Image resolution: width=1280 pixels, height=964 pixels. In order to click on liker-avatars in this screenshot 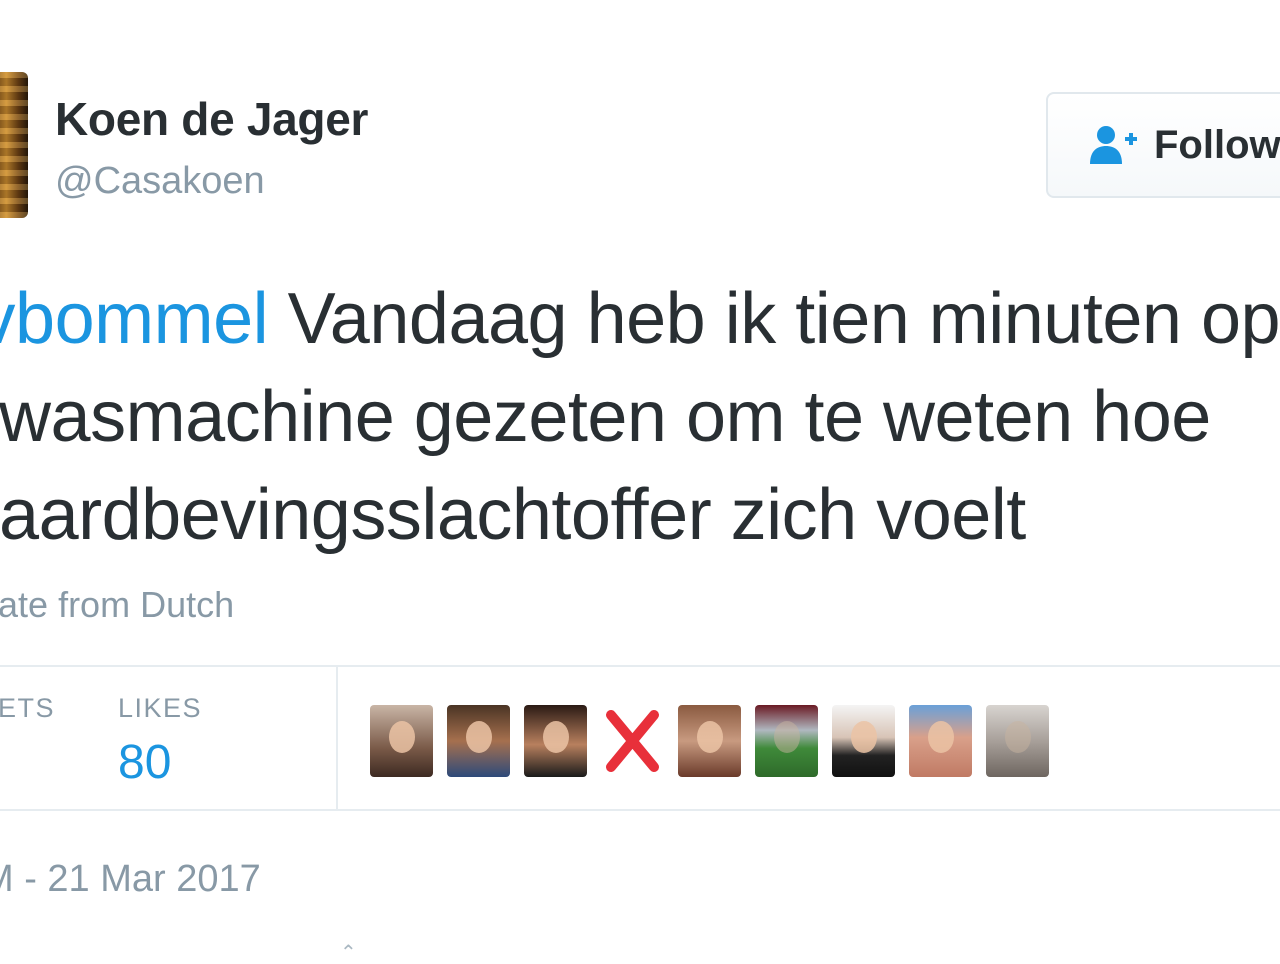, I will do `click(709, 741)`.